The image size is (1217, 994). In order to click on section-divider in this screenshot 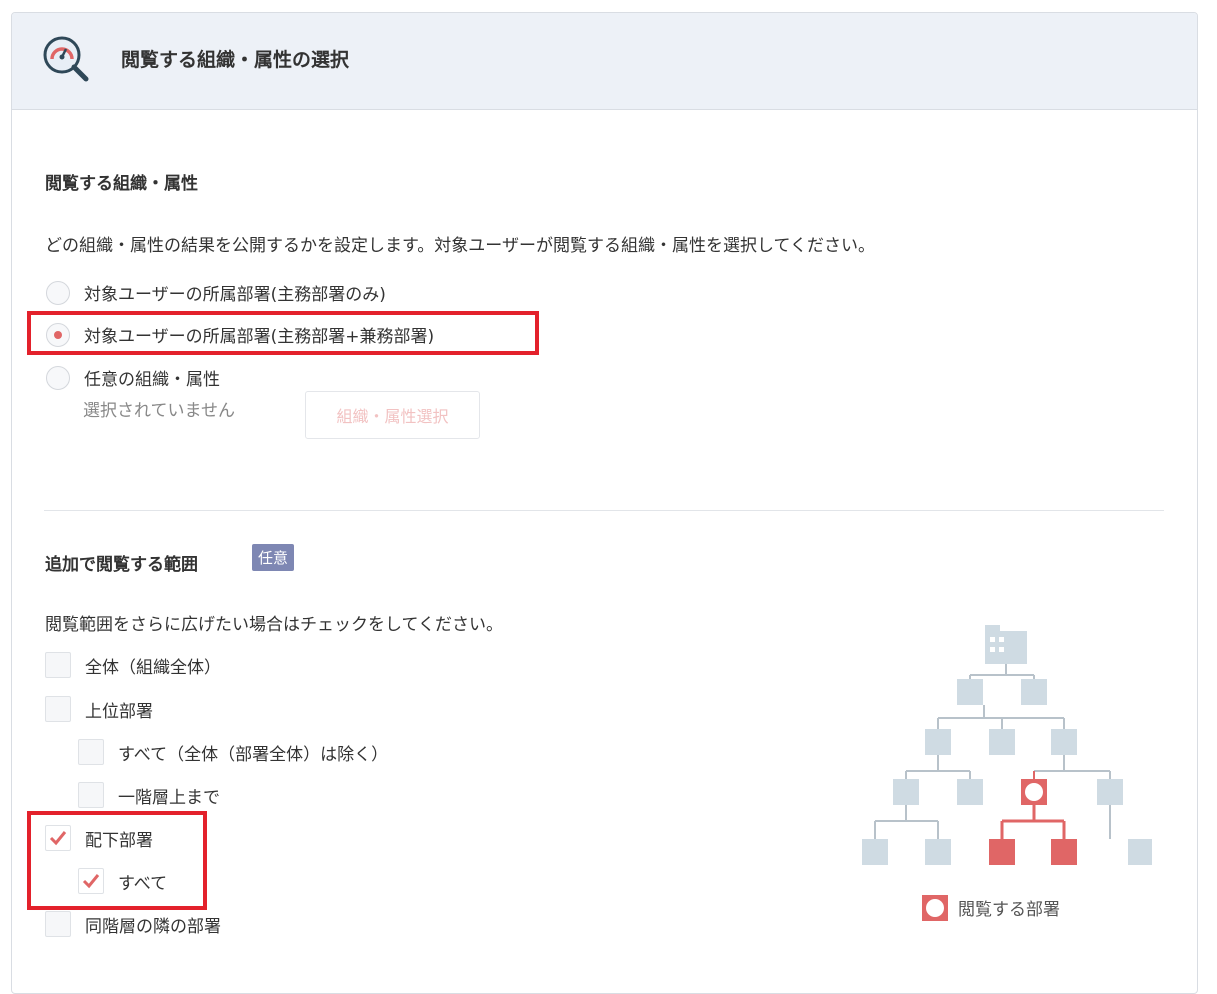, I will do `click(604, 510)`.